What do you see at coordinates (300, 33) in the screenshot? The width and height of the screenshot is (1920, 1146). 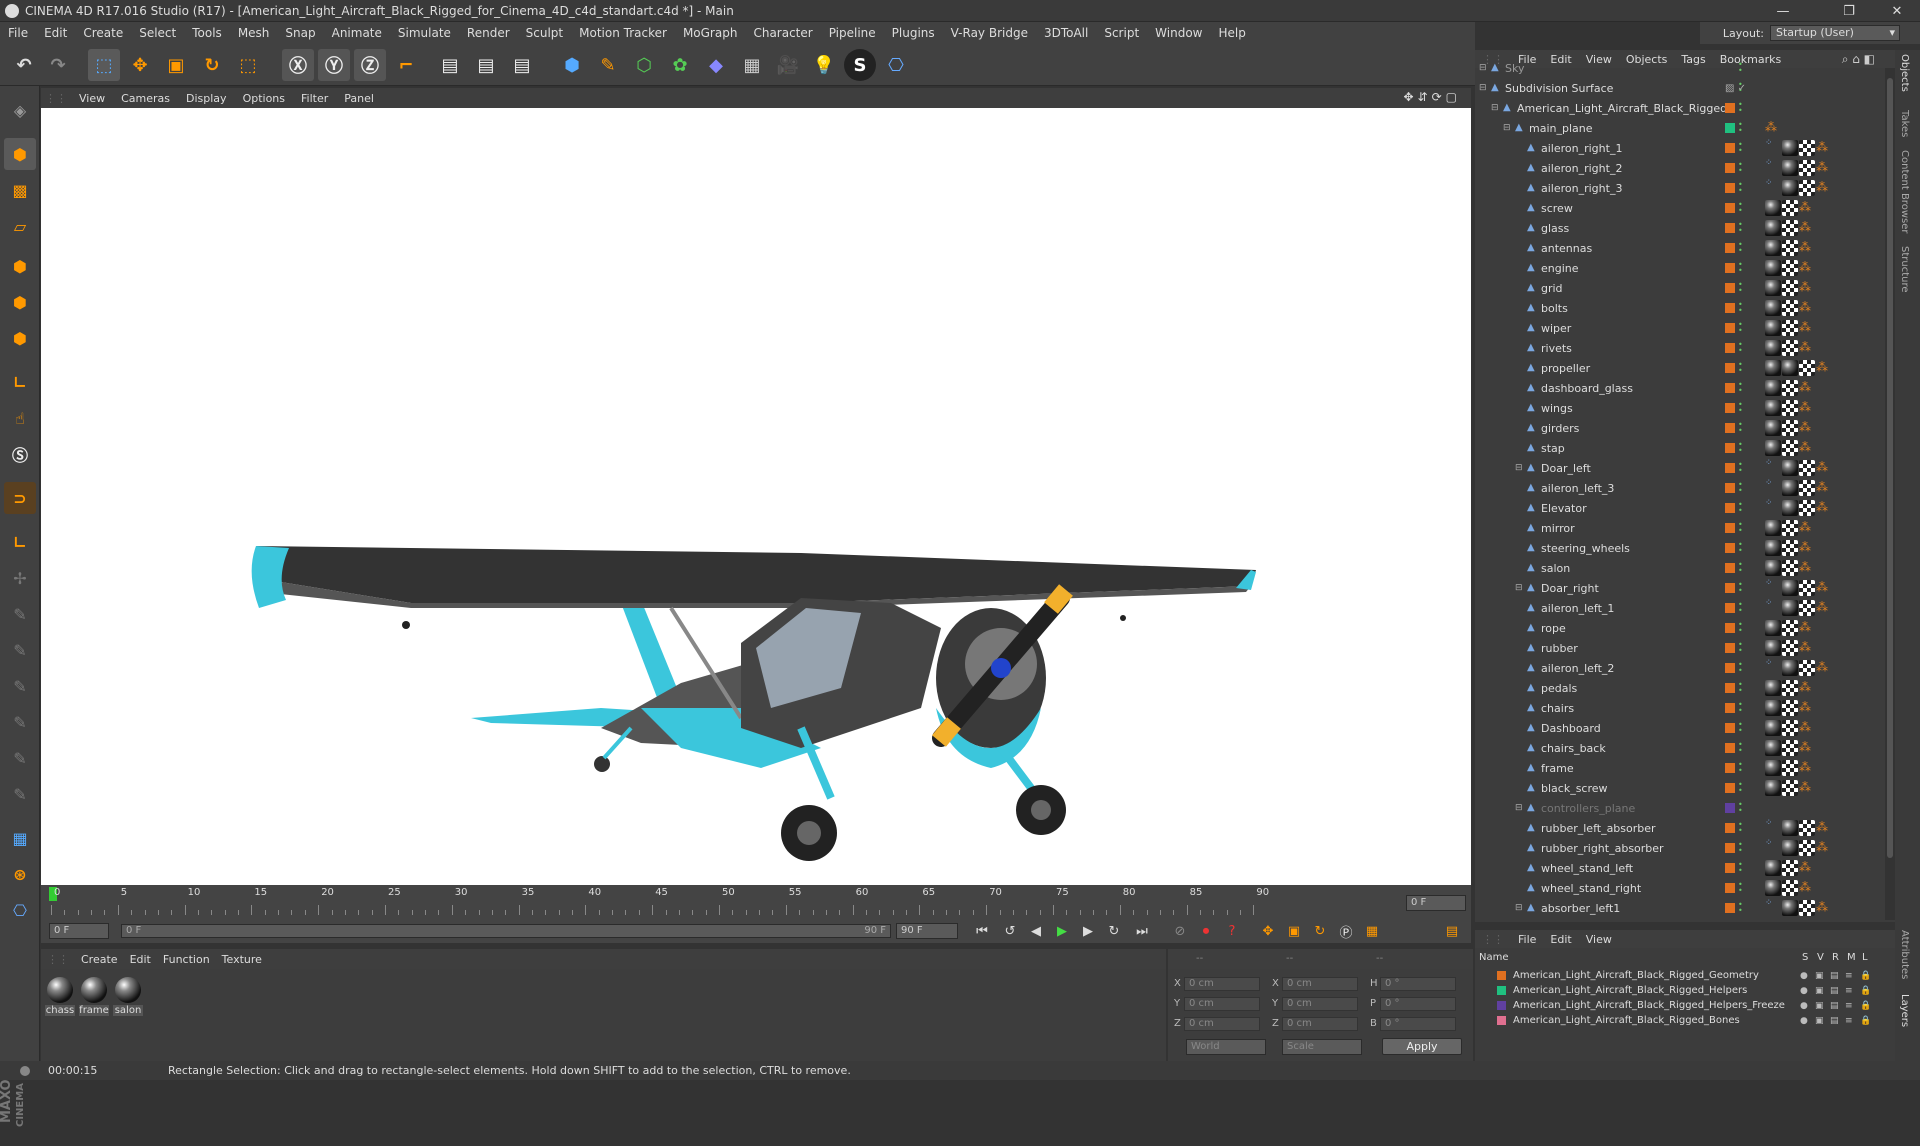 I see `menu-snap: Snap` at bounding box center [300, 33].